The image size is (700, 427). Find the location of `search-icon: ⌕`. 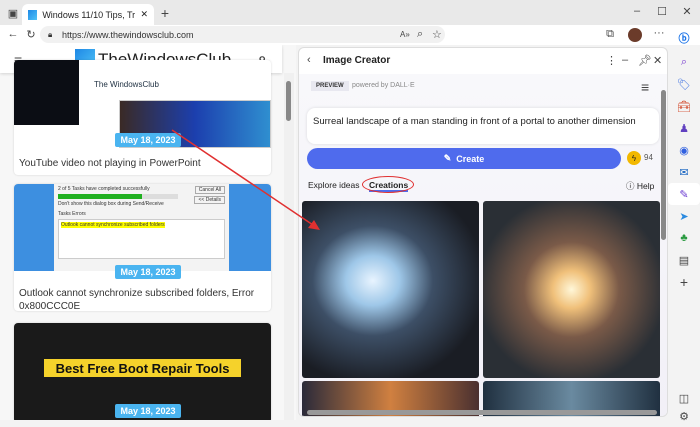

search-icon: ⌕ is located at coordinates (684, 62).